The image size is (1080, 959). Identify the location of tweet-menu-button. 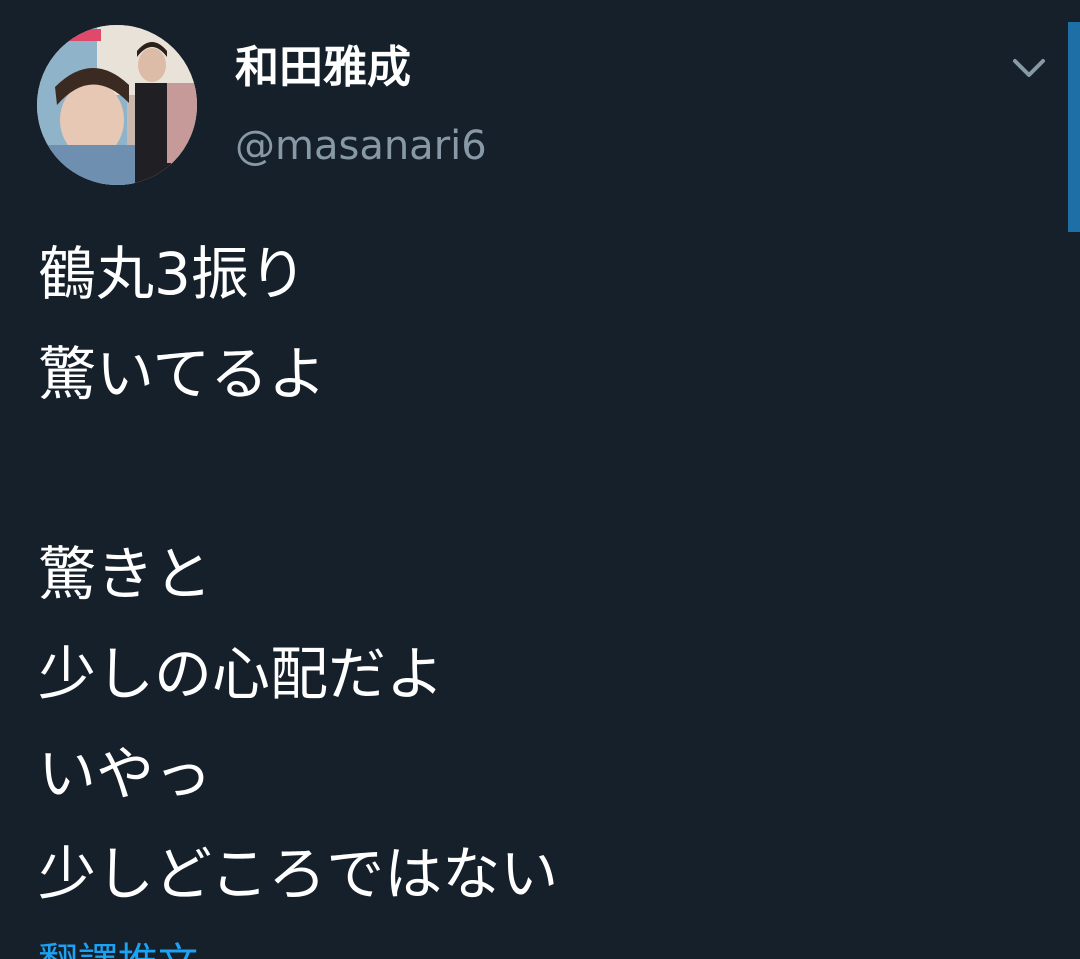
(1029, 68).